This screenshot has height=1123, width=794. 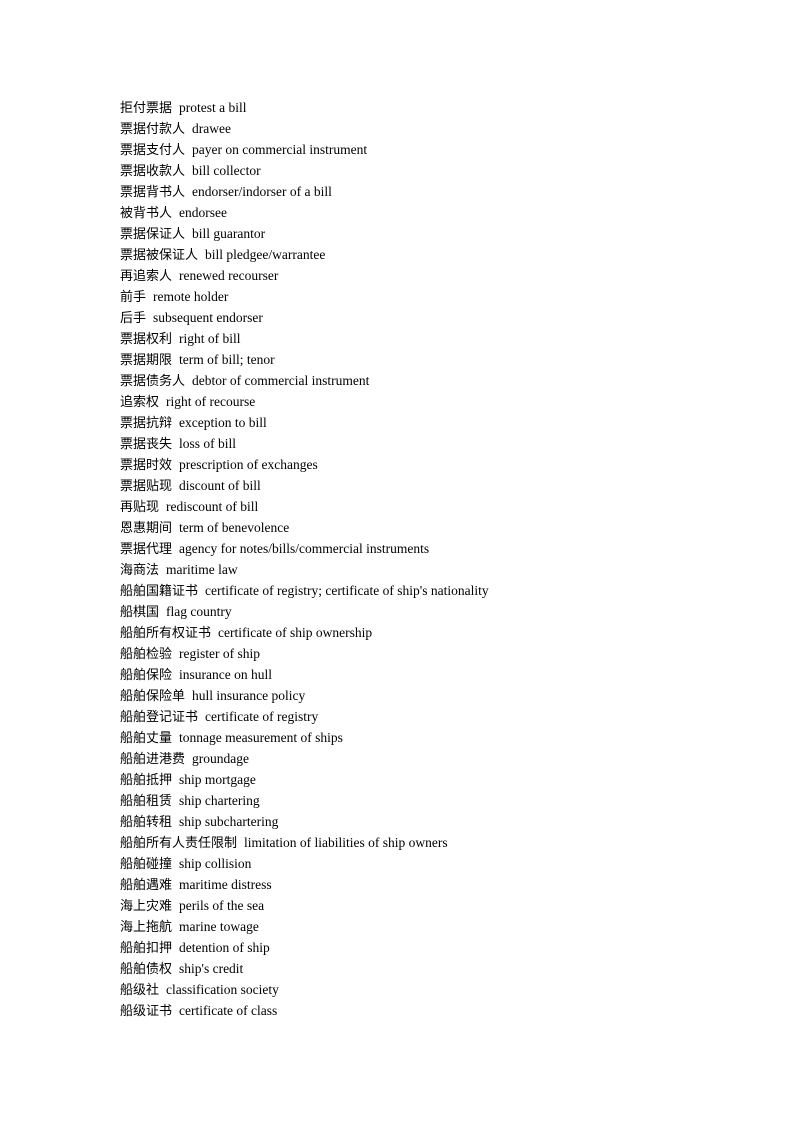 What do you see at coordinates (280, 149) in the screenshot?
I see `entry-gloss-english: payer on commercial instrument` at bounding box center [280, 149].